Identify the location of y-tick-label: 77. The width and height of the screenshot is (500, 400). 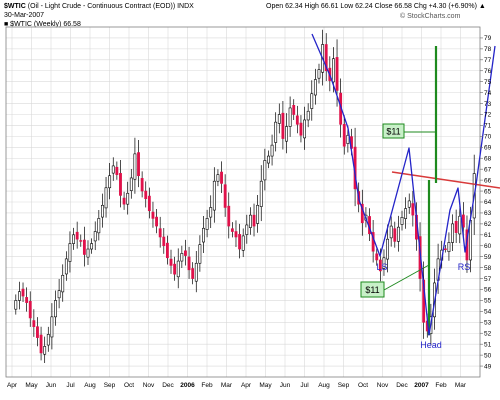
(488, 60).